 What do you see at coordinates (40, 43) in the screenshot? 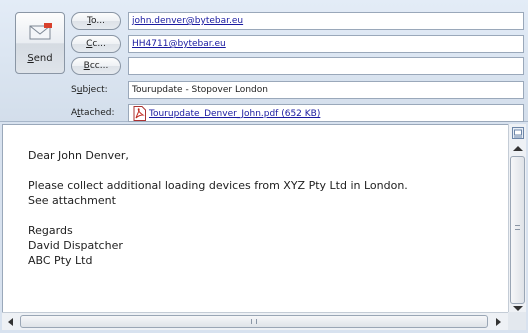
I see `send-button: Send` at bounding box center [40, 43].